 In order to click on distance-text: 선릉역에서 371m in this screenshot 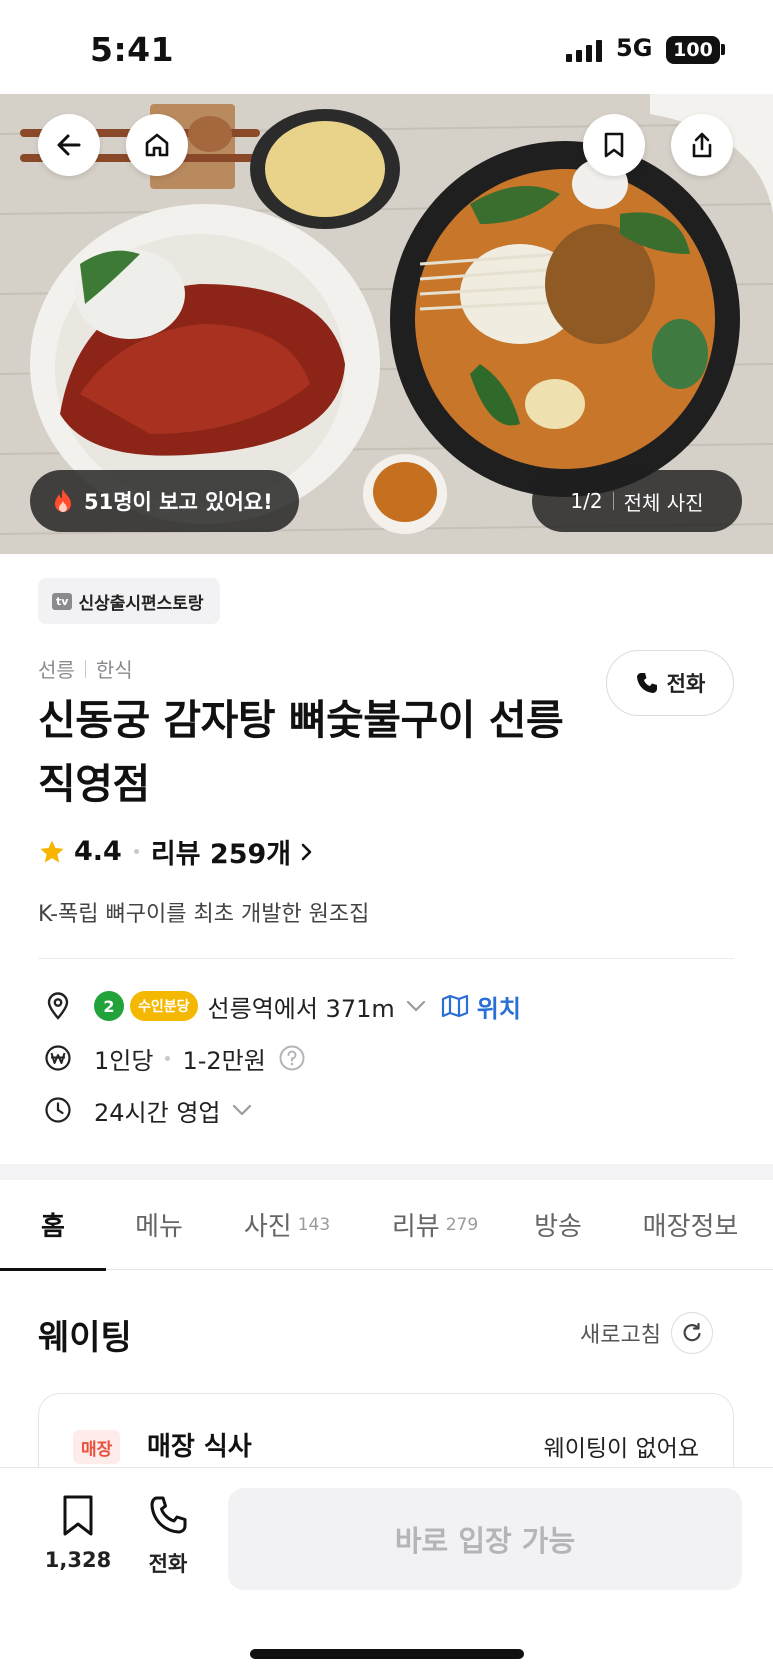, I will do `click(301, 1008)`.